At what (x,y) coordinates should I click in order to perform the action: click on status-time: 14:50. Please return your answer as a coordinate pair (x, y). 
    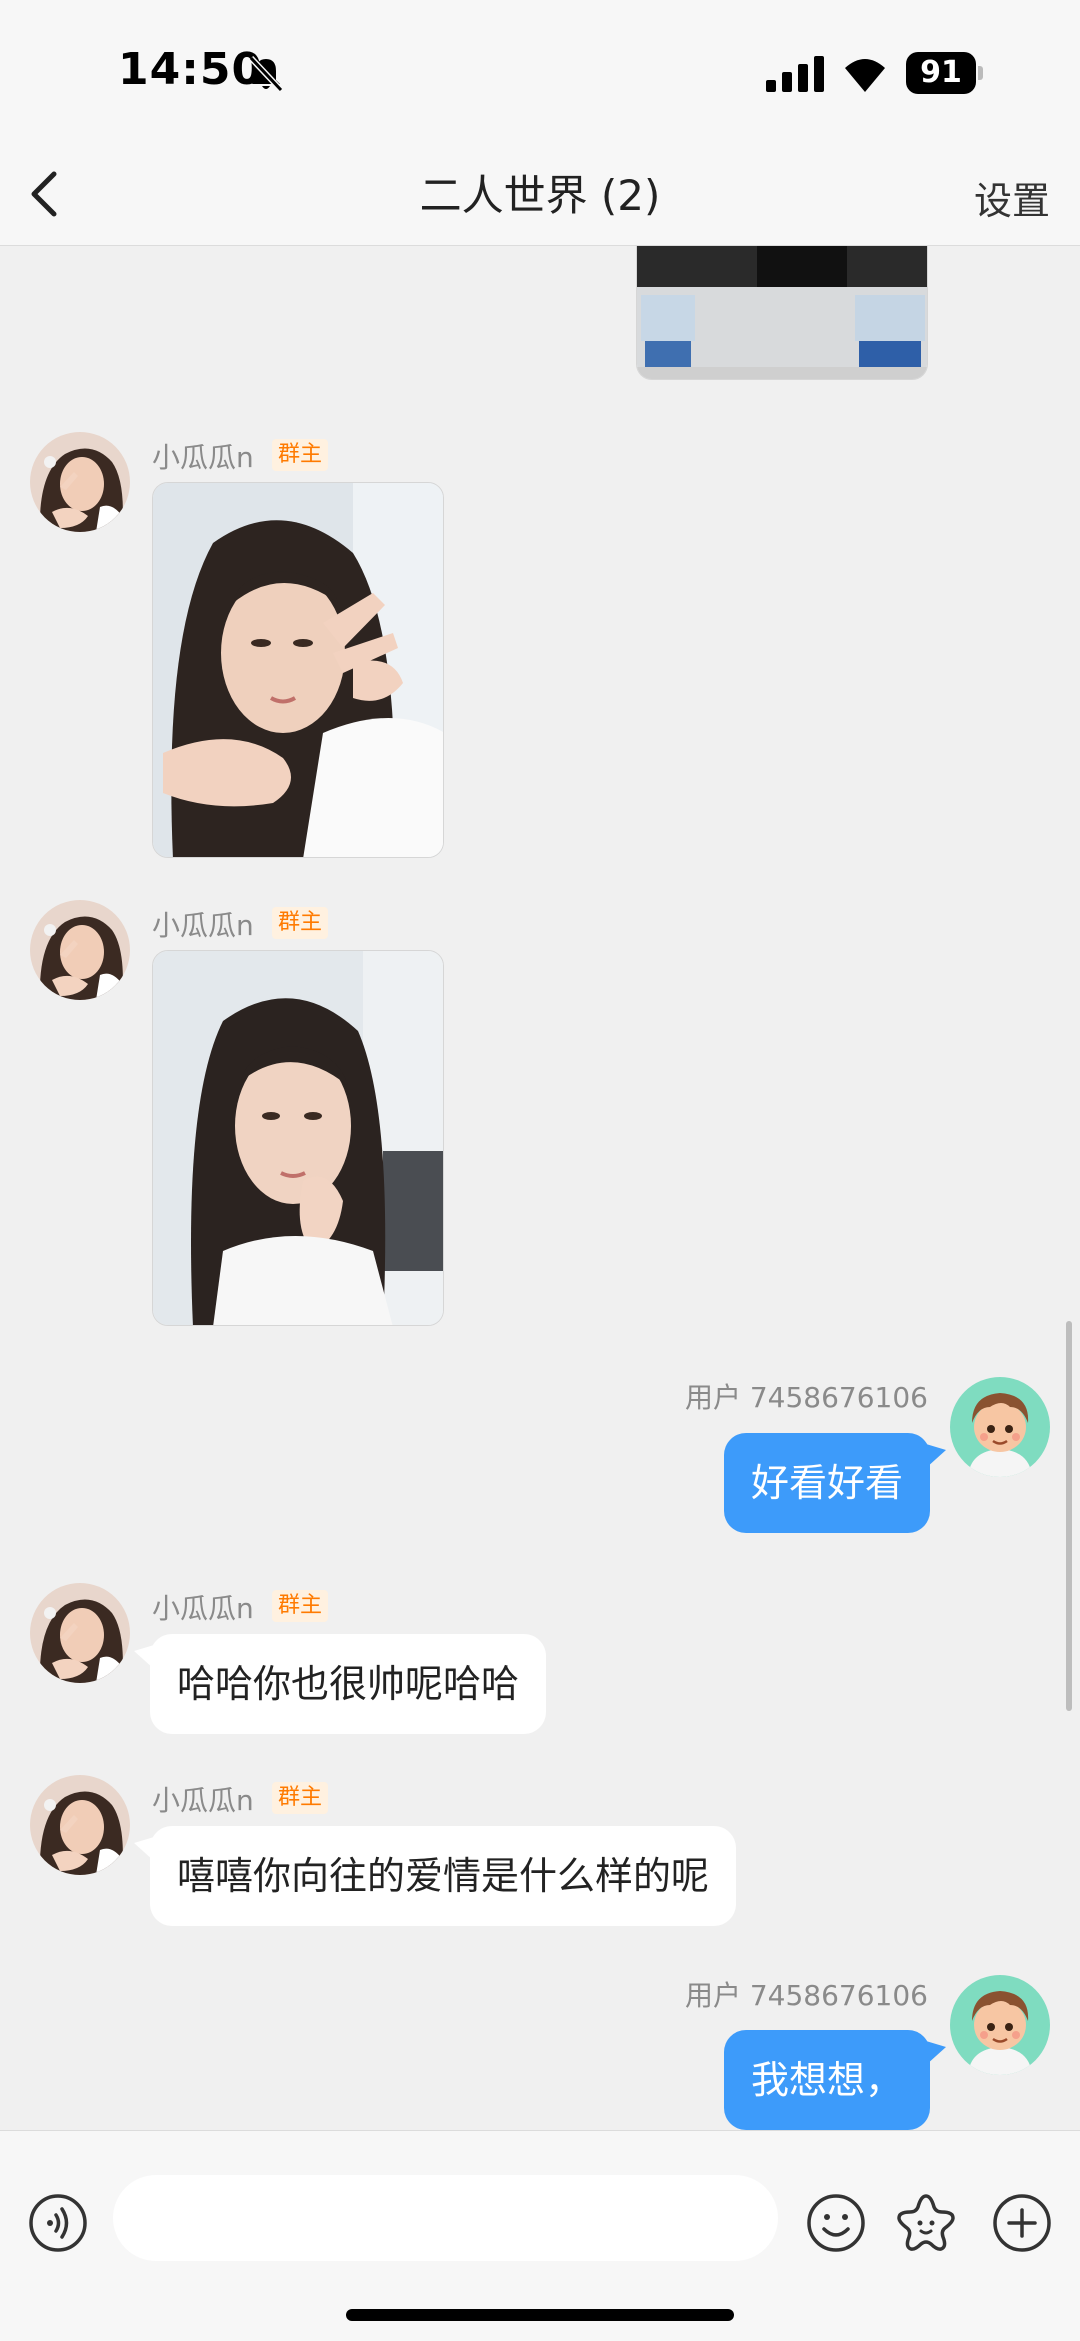
    Looking at the image, I should click on (191, 69).